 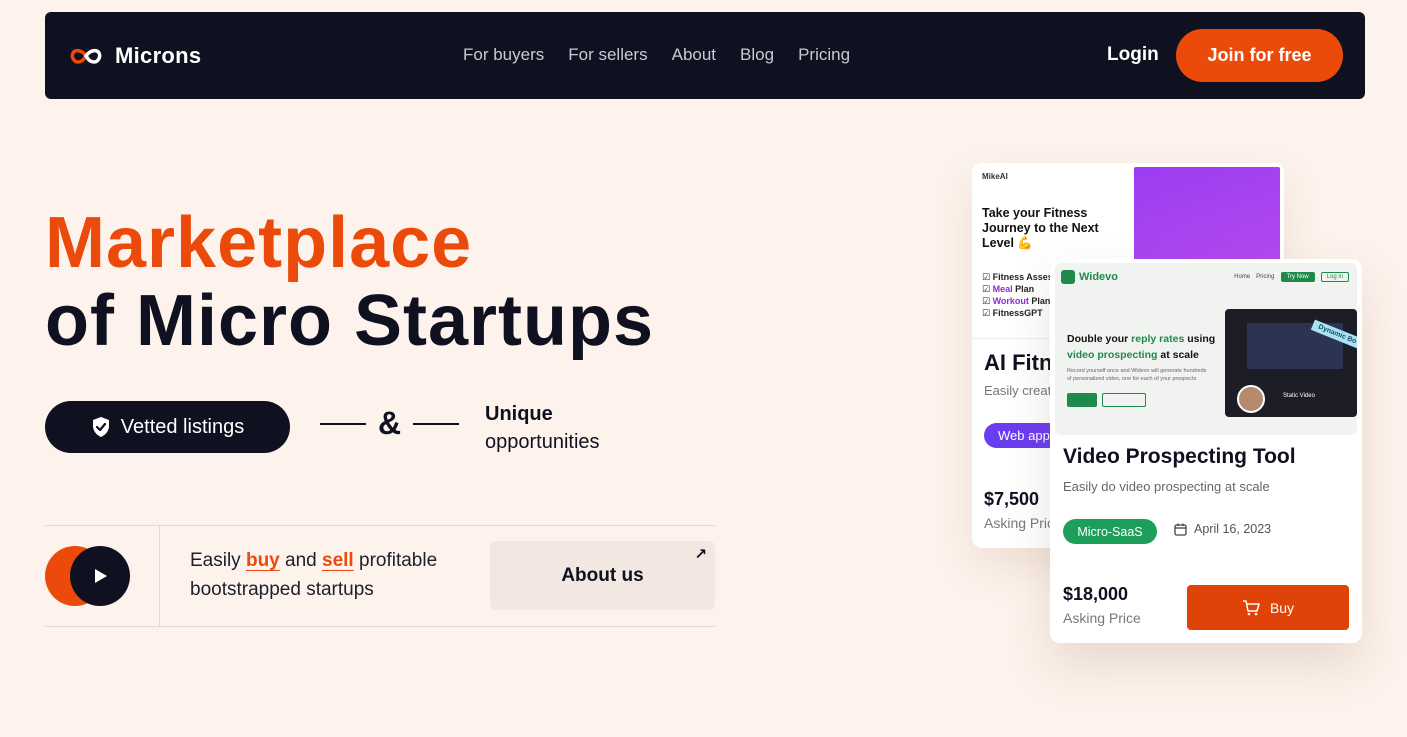 What do you see at coordinates (542, 428) in the screenshot?
I see `unique-opportunities: Unique opportunities` at bounding box center [542, 428].